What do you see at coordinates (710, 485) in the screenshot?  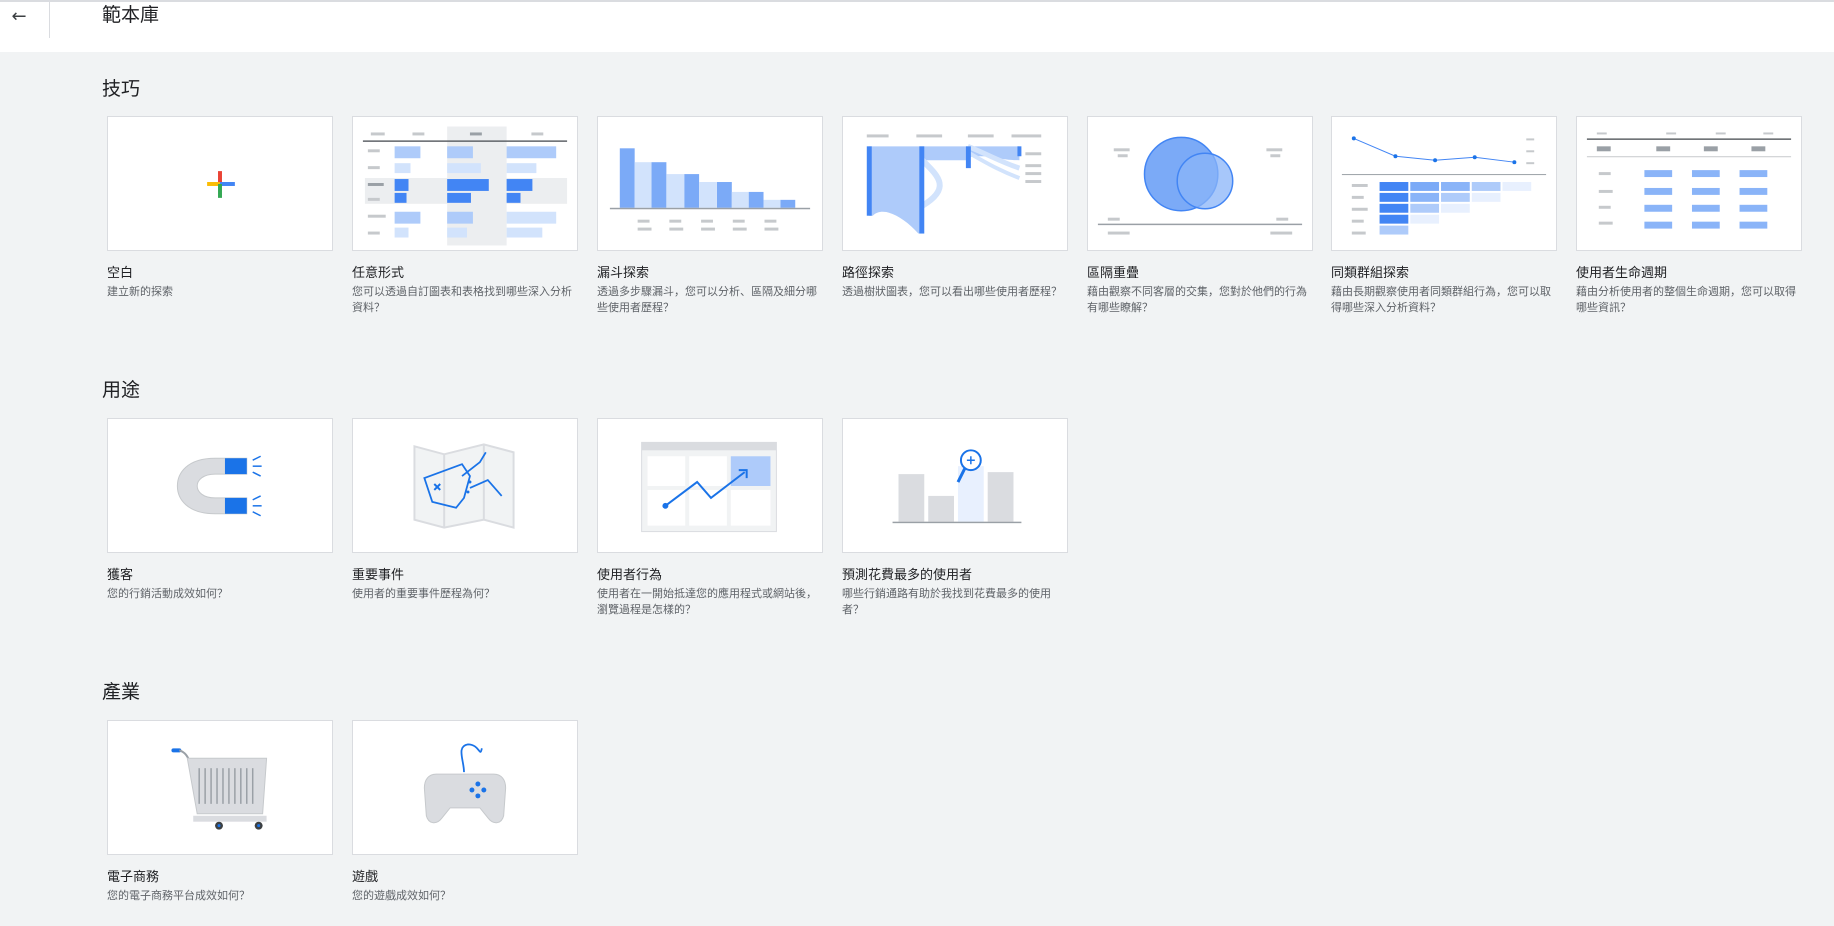 I see `trend-icon` at bounding box center [710, 485].